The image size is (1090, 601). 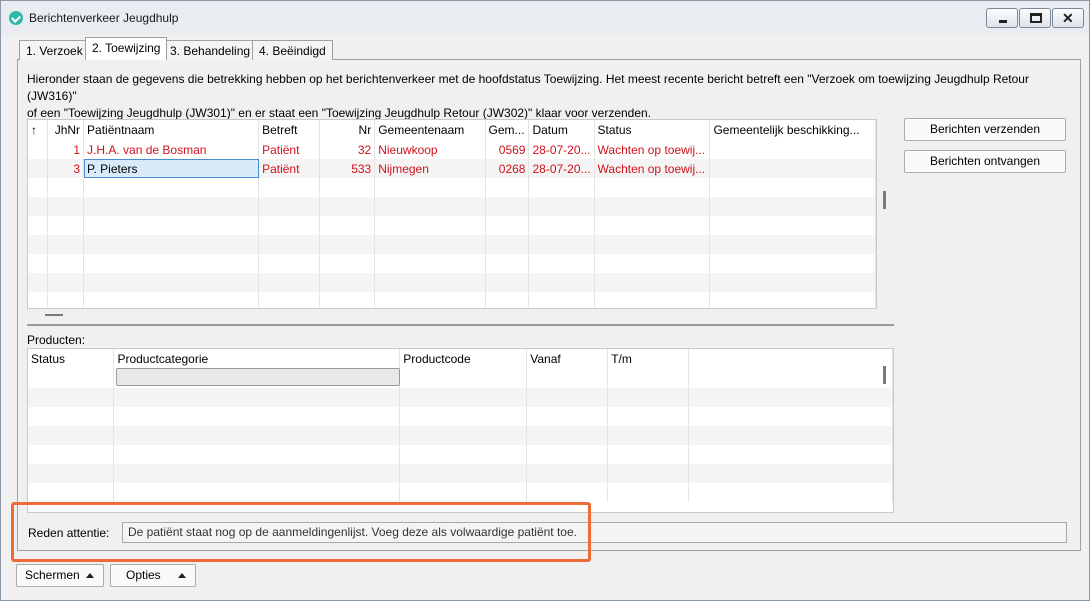 What do you see at coordinates (430, 130) in the screenshot?
I see `col-gemeente-header: Gemeentenaam` at bounding box center [430, 130].